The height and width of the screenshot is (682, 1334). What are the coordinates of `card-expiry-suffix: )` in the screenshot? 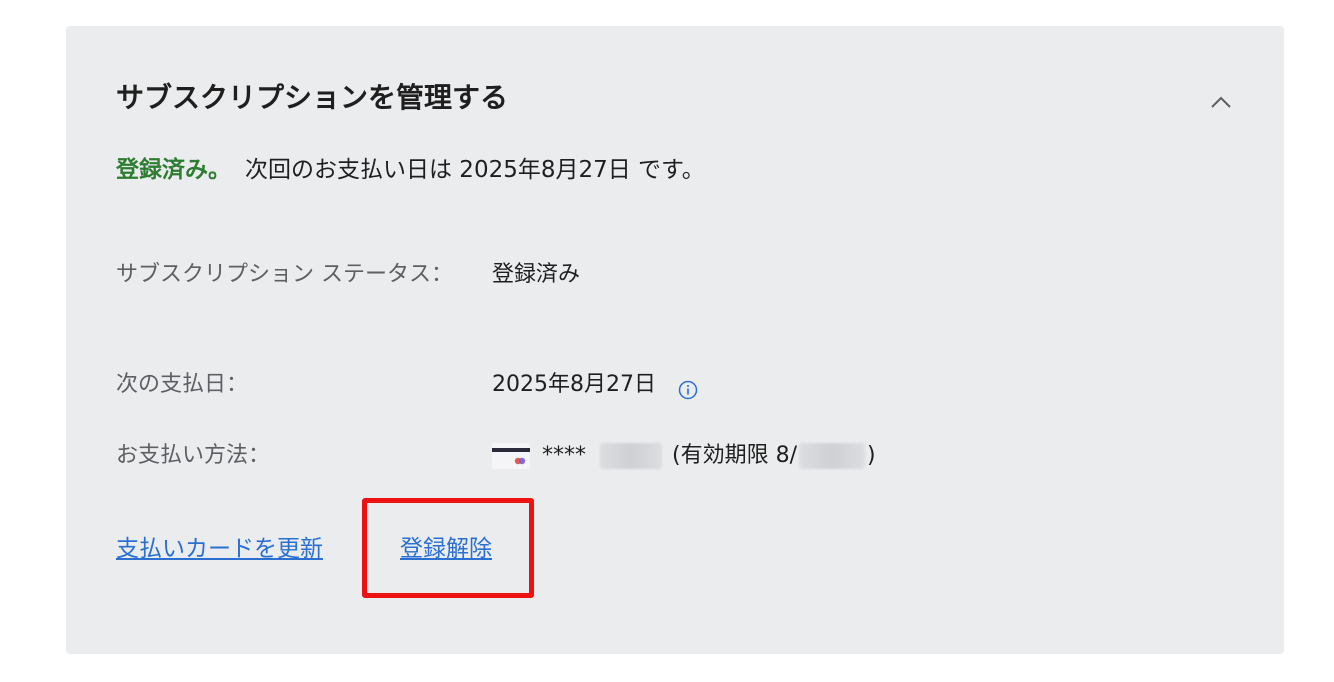 It's located at (871, 455).